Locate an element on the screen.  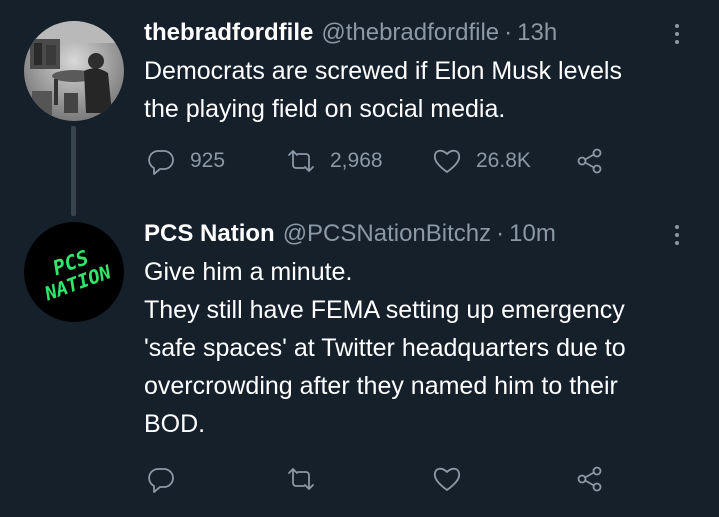
author-handle: @thebradfordfile is located at coordinates (410, 33).